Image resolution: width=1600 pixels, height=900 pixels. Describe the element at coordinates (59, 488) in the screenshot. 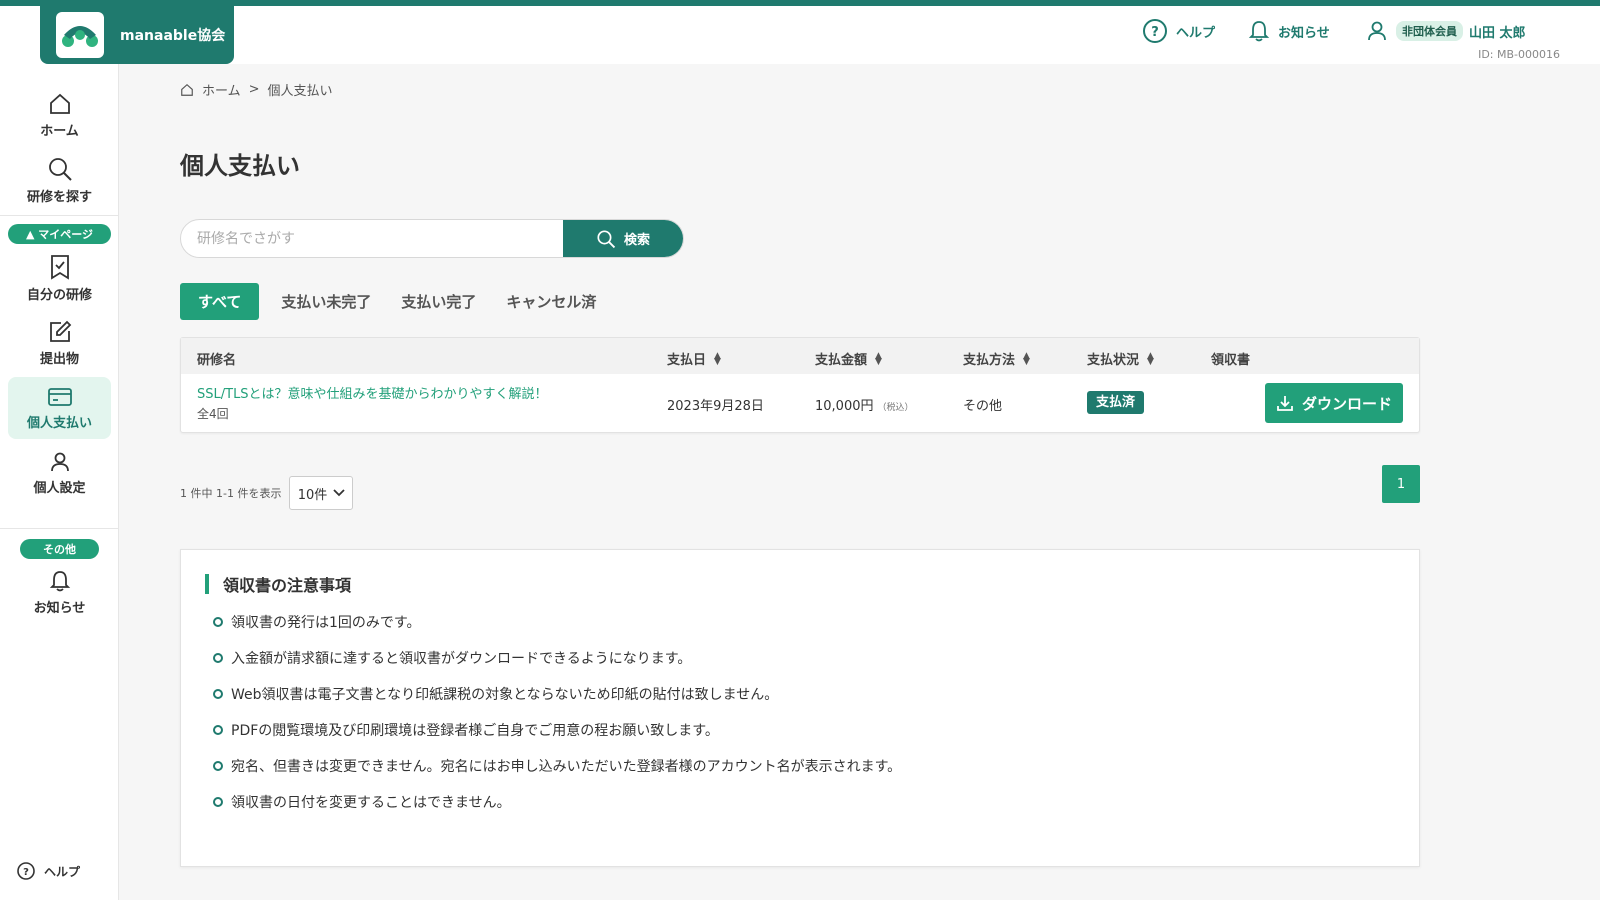

I see `sidebar-item-label: 個人設定` at that location.